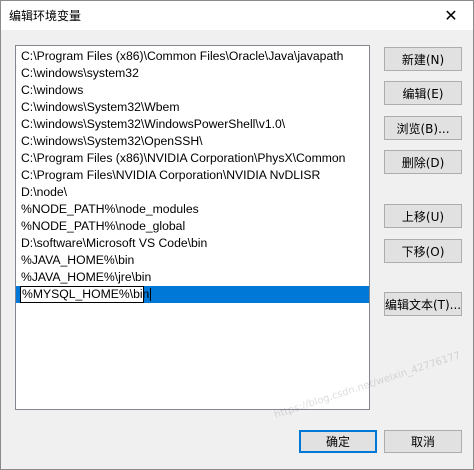 The image size is (474, 470). I want to click on list-item: %NODE_PATH%\node_global, so click(192, 226).